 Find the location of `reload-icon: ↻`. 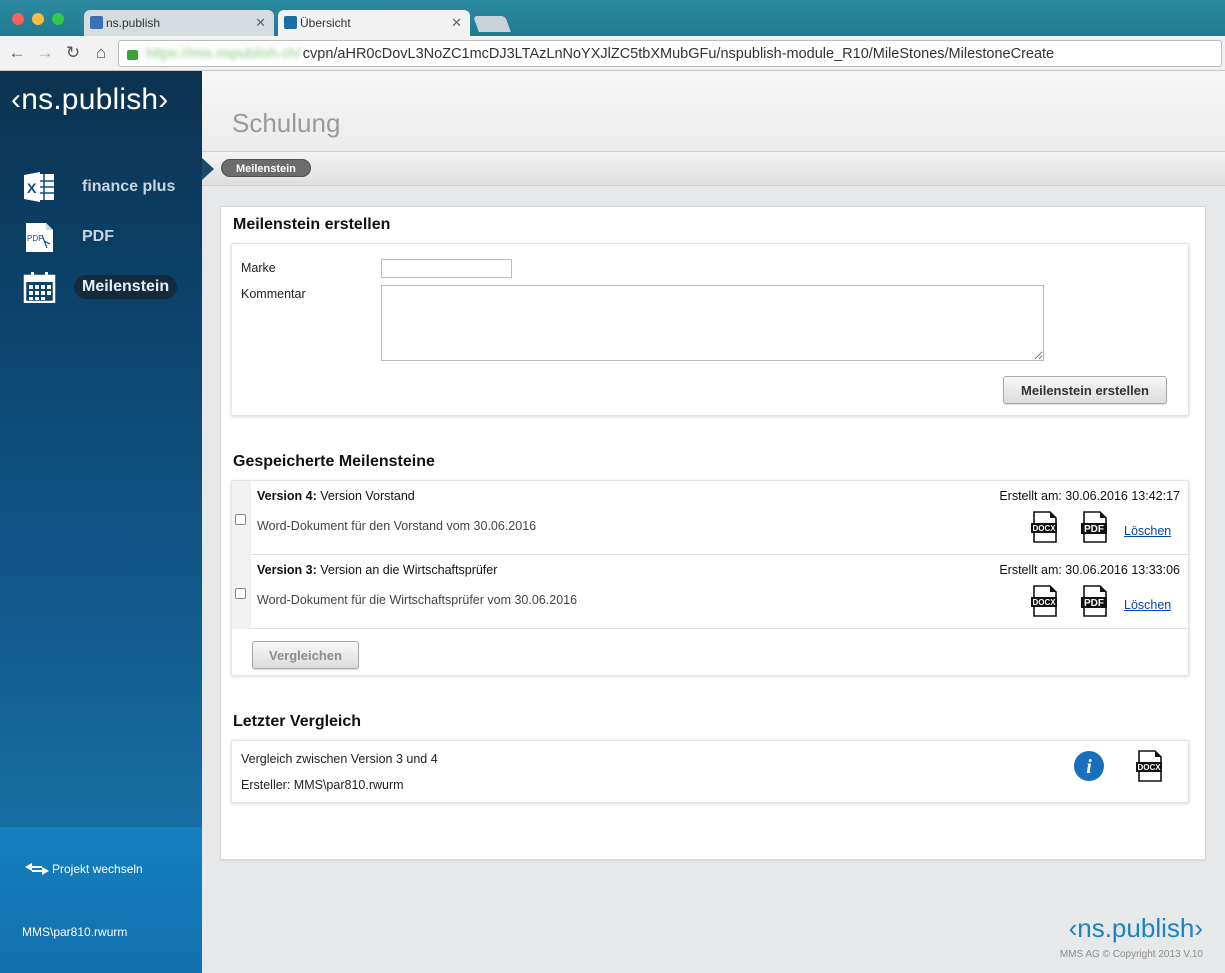

reload-icon: ↻ is located at coordinates (73, 53).